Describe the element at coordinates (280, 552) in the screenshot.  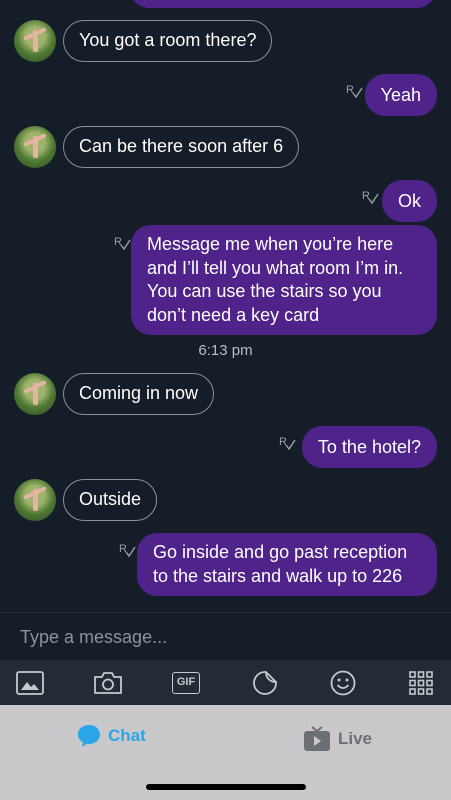
I see `message-line: Go inside and go past reception` at that location.